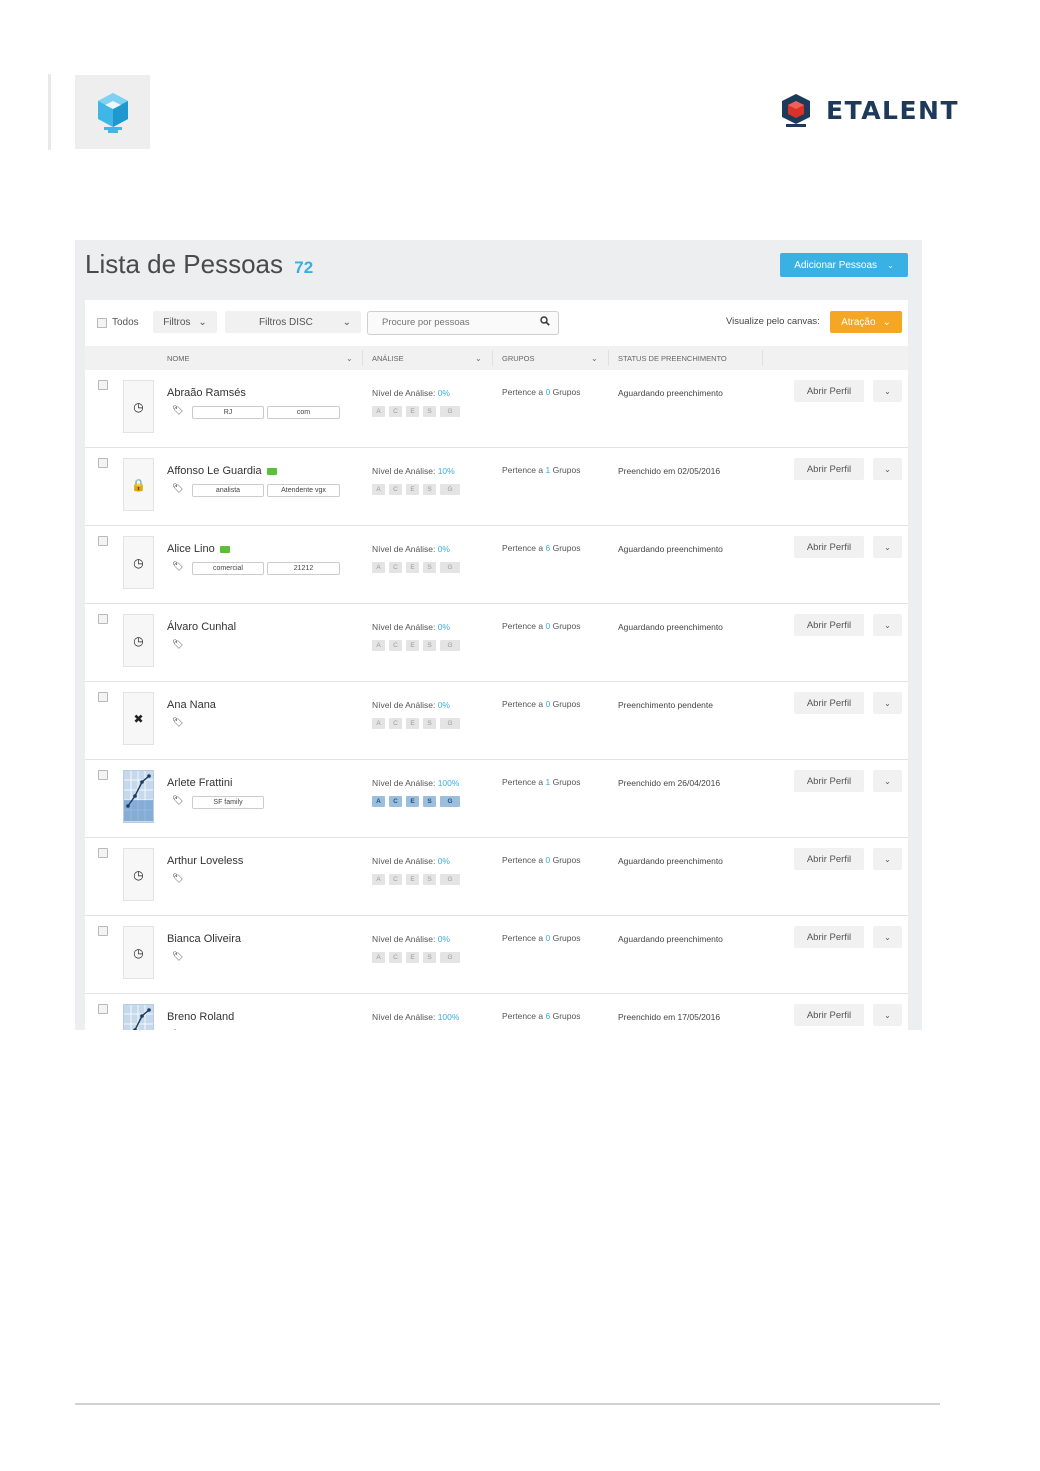  Describe the element at coordinates (199, 783) in the screenshot. I see `person-name: Arlete Frattini` at that location.